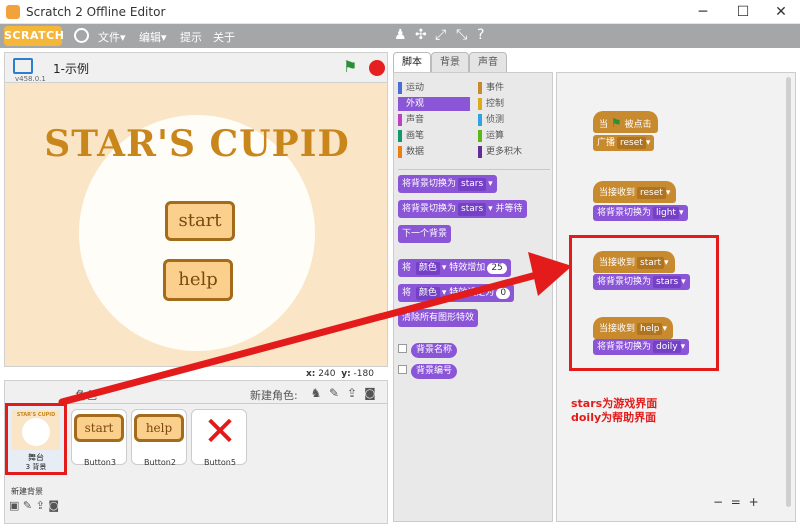 Image resolution: width=800 pixels, height=529 pixels. I want to click on stage-help-button: help, so click(198, 280).